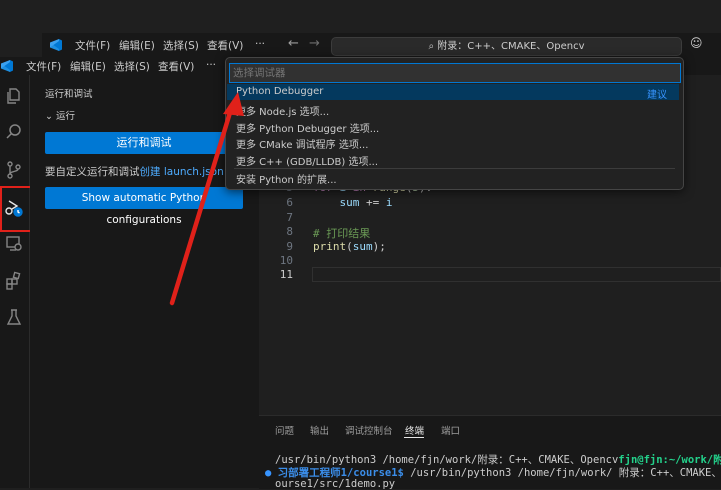 The image size is (721, 490). I want to click on tab-ports: 端口, so click(450, 430).